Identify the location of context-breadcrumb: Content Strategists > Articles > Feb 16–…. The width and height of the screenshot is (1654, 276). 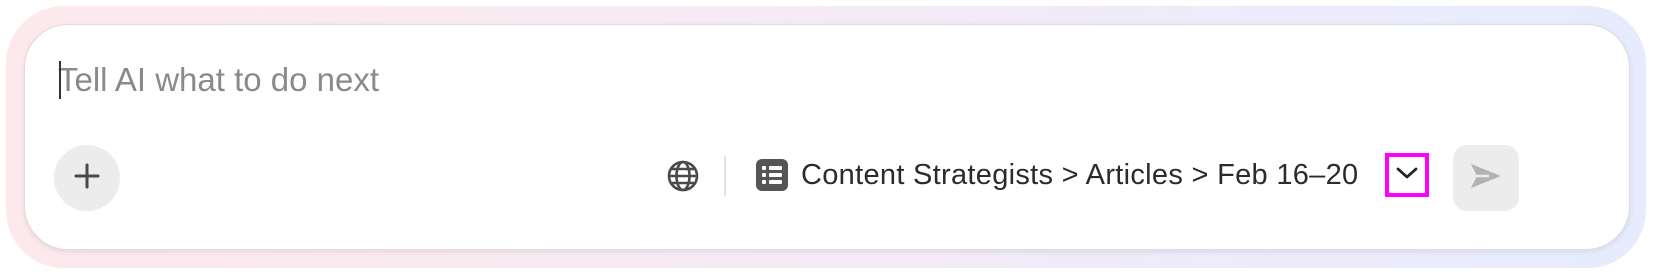
(1080, 174).